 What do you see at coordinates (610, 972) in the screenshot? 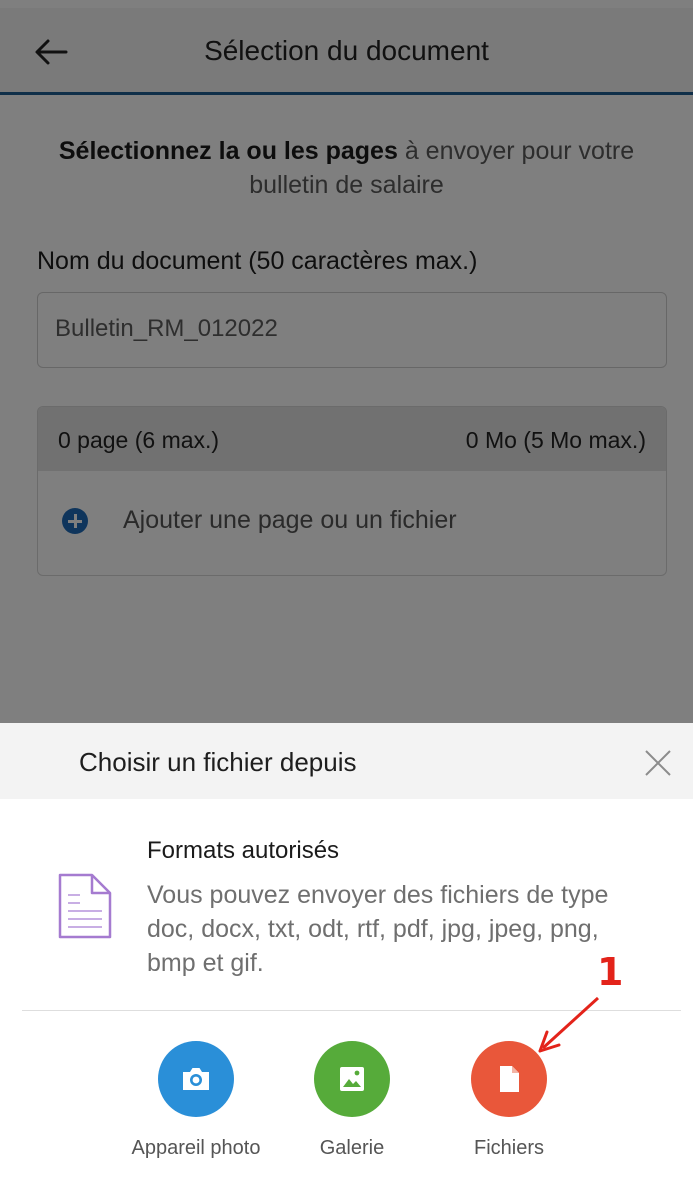
I see `annotation-number: 1` at bounding box center [610, 972].